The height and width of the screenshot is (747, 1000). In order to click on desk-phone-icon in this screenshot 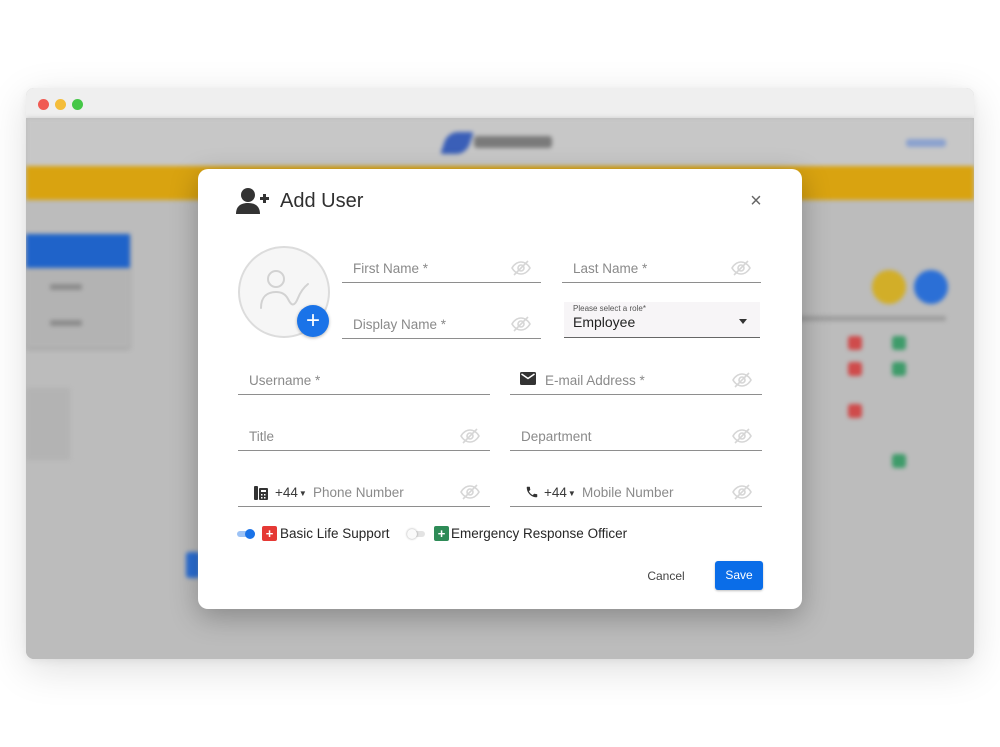, I will do `click(261, 493)`.